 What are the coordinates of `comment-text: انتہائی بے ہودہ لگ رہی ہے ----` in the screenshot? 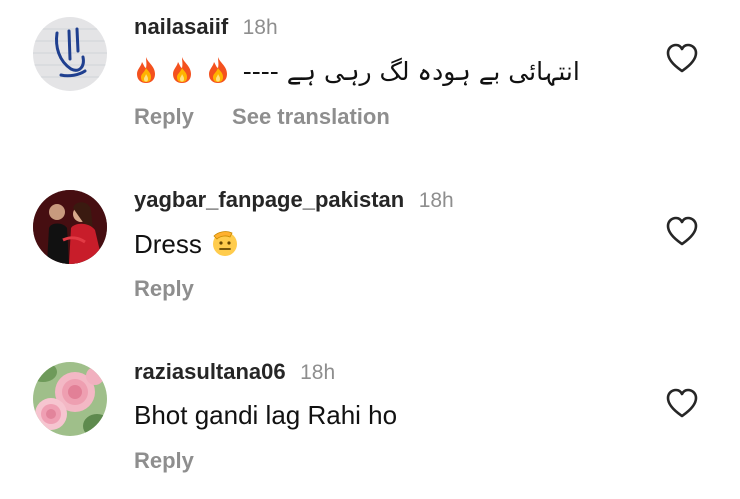 It's located at (357, 71).